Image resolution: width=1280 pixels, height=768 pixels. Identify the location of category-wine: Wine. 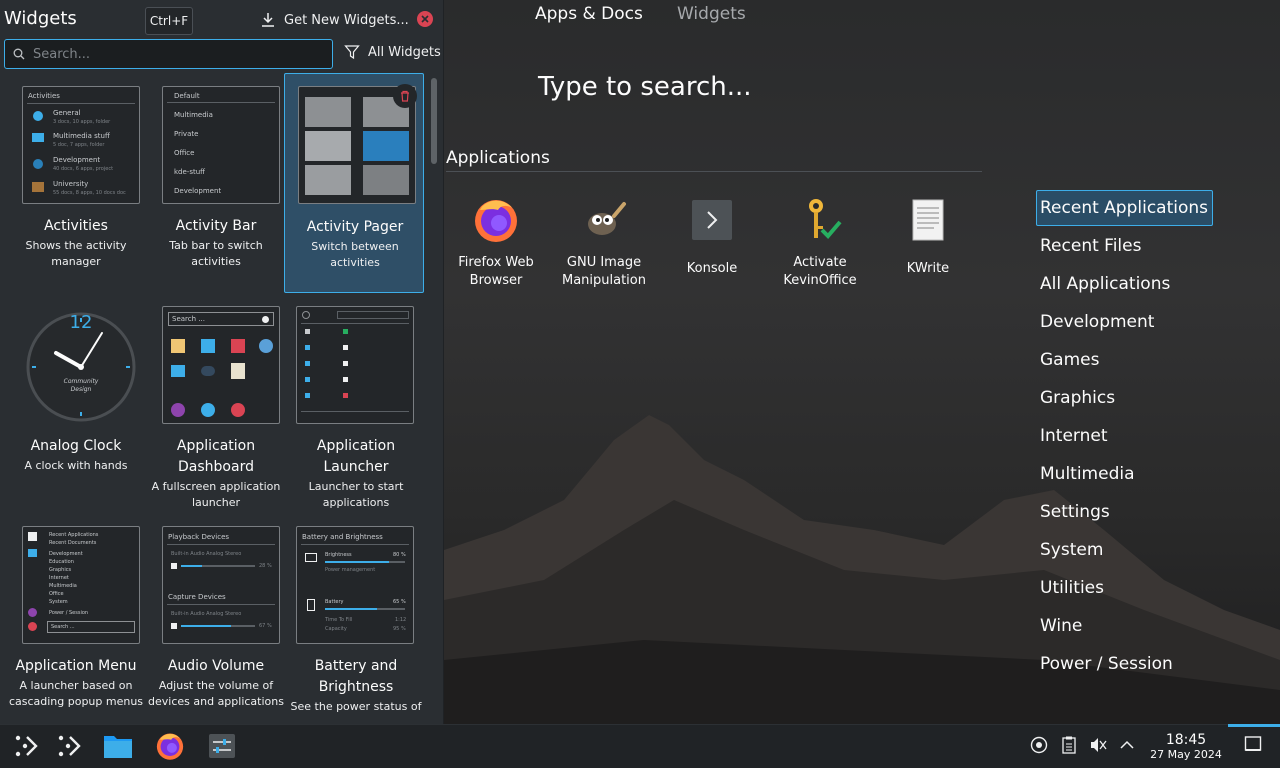
(1061, 626).